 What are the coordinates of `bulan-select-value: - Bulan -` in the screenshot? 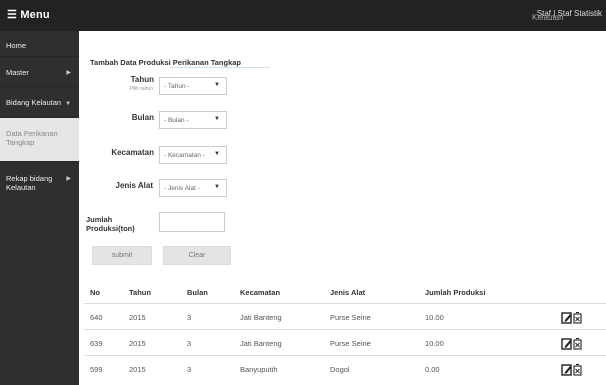 It's located at (176, 120).